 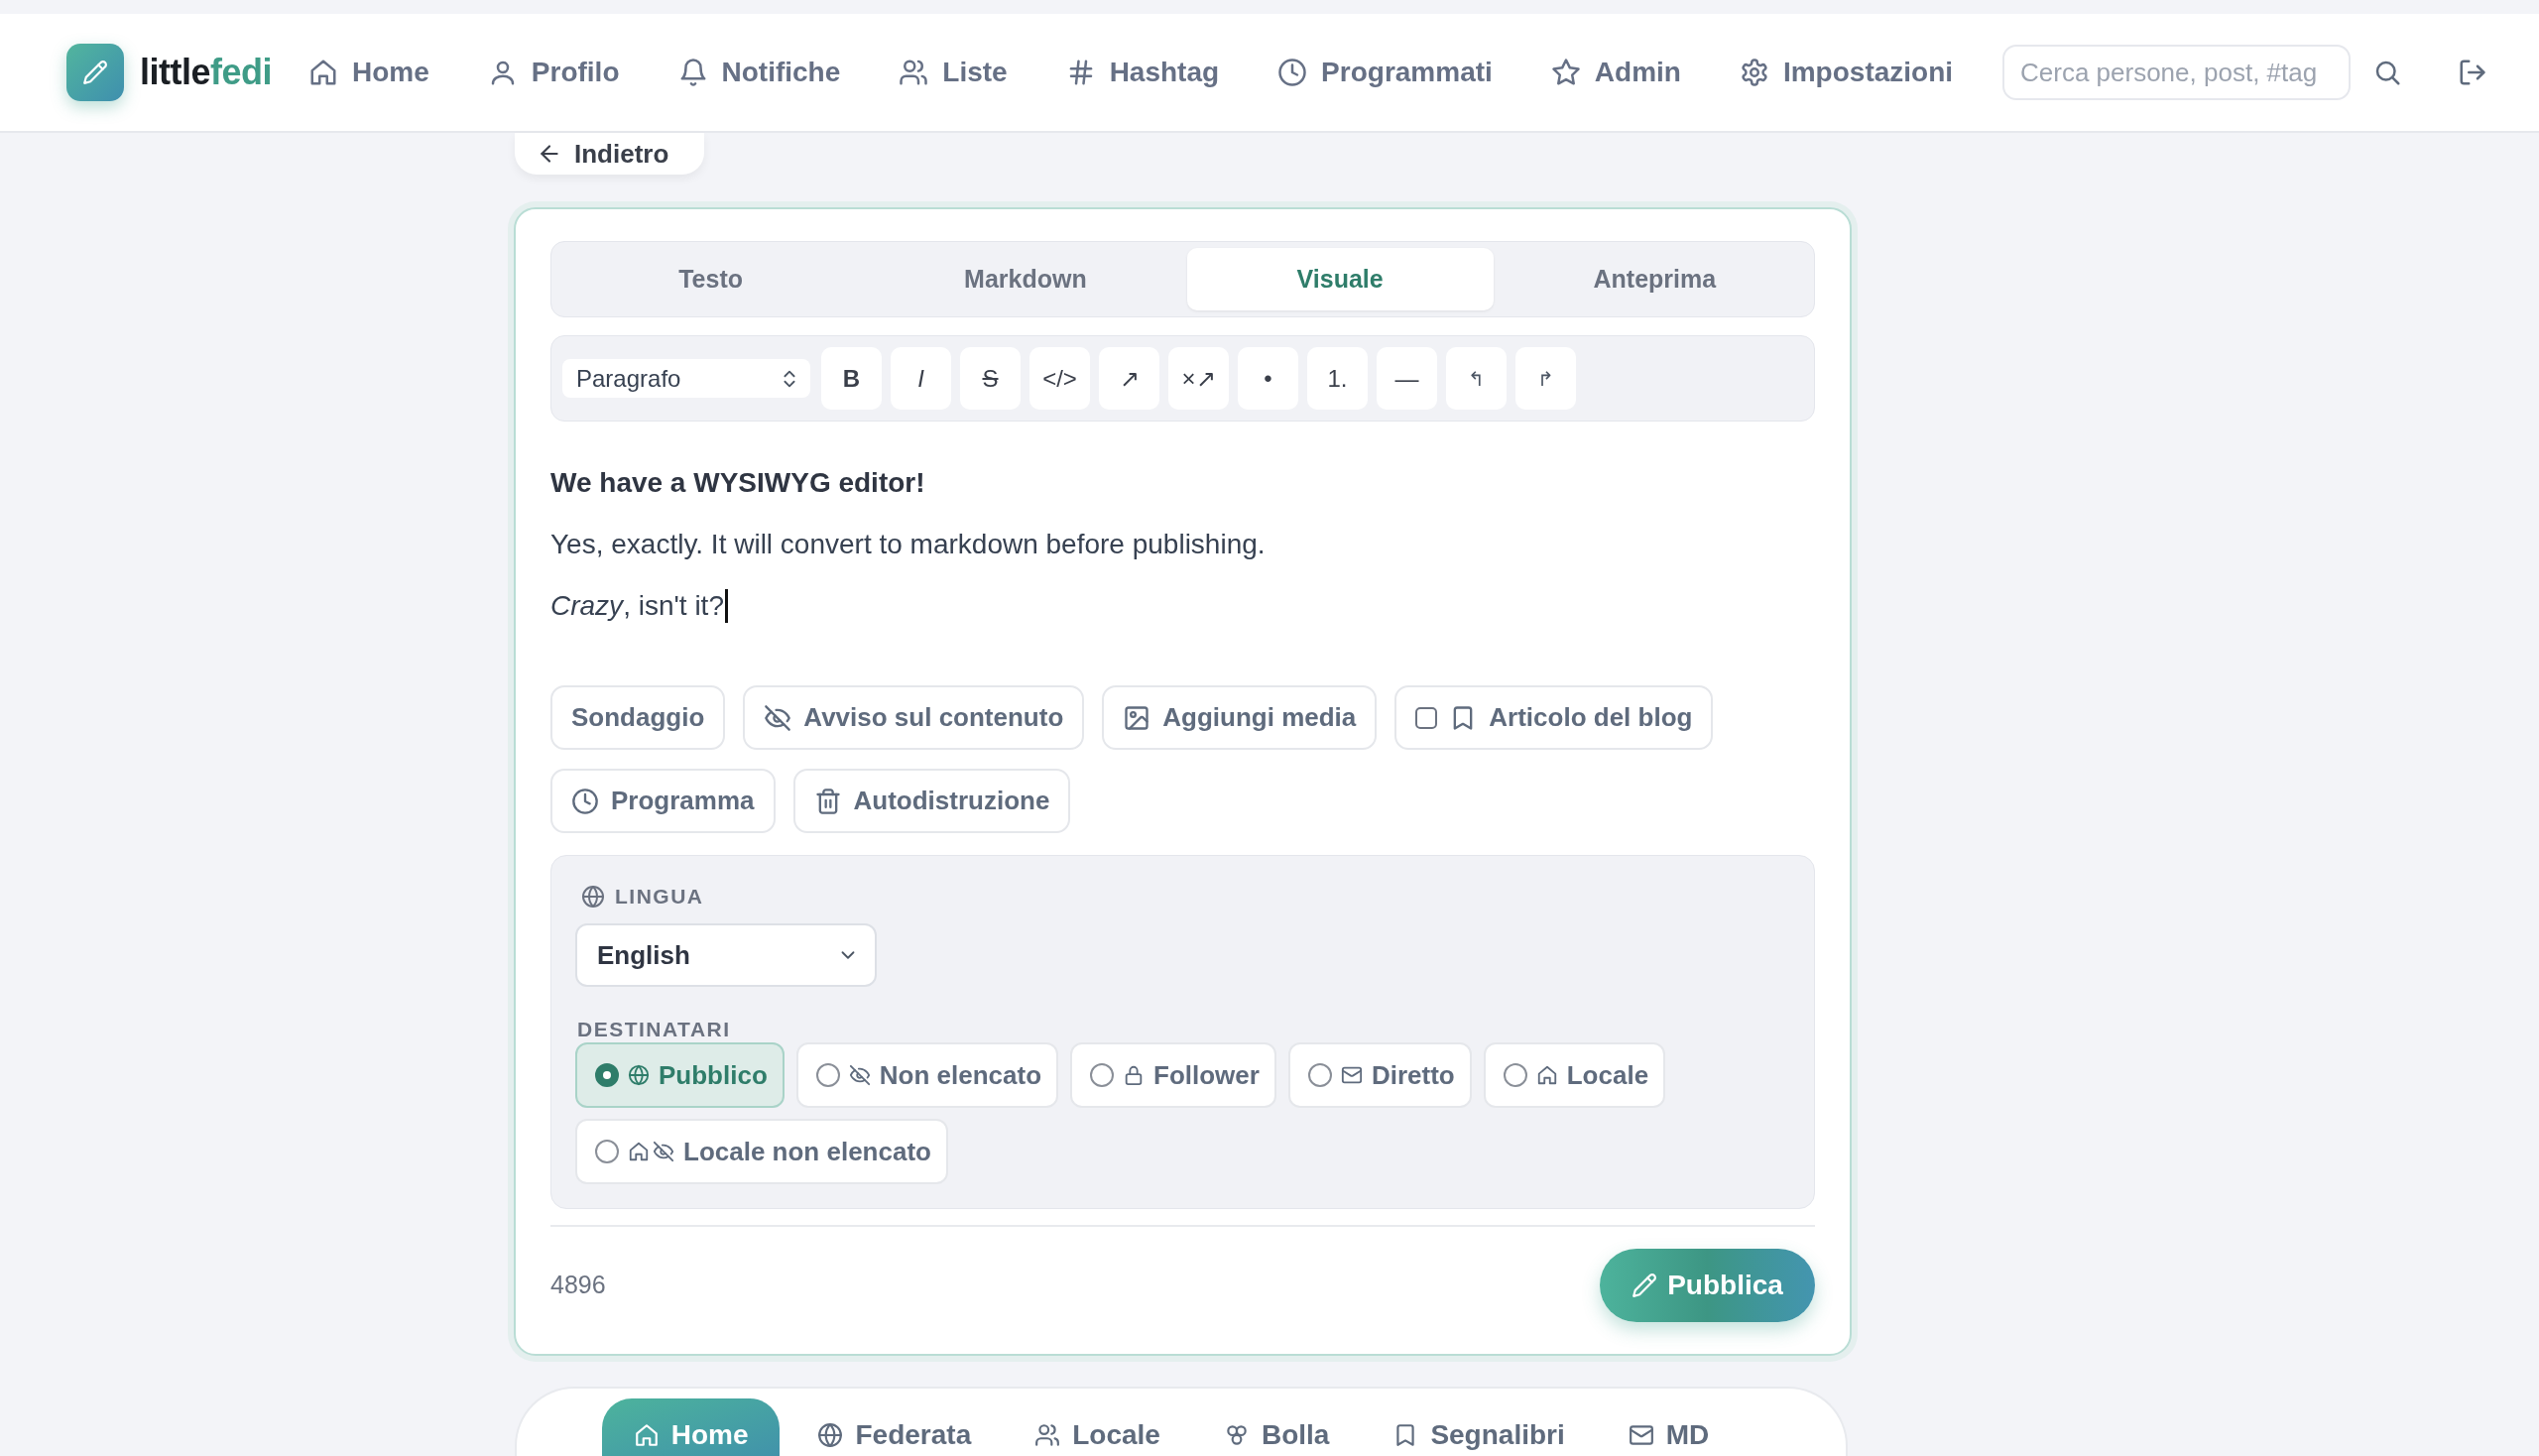 What do you see at coordinates (1137, 717) in the screenshot?
I see `image-icon` at bounding box center [1137, 717].